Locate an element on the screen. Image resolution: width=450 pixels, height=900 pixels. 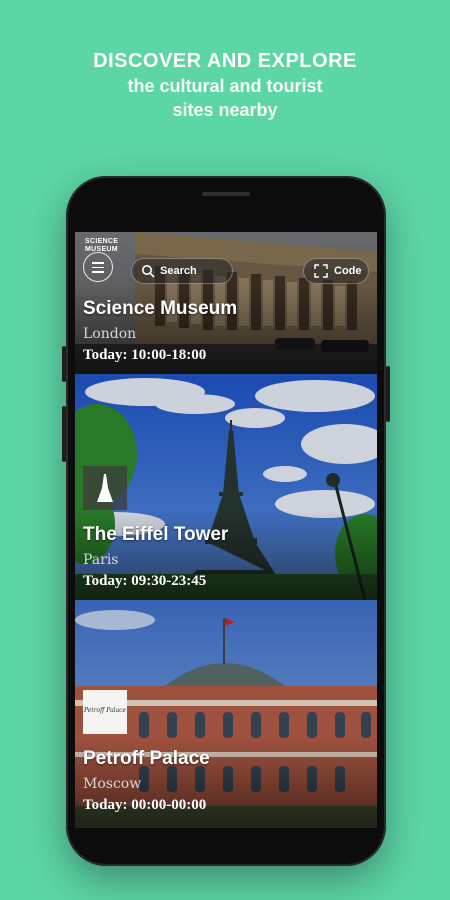
place-hours: Today: 00:00-00:00 is located at coordinates (145, 805).